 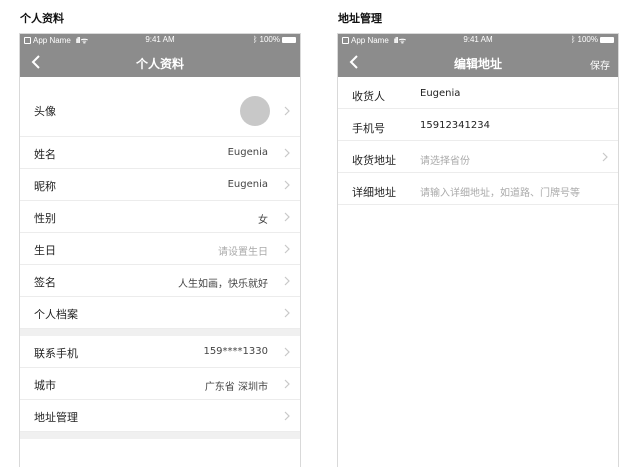 What do you see at coordinates (440, 93) in the screenshot?
I see `field-value: Eugenia` at bounding box center [440, 93].